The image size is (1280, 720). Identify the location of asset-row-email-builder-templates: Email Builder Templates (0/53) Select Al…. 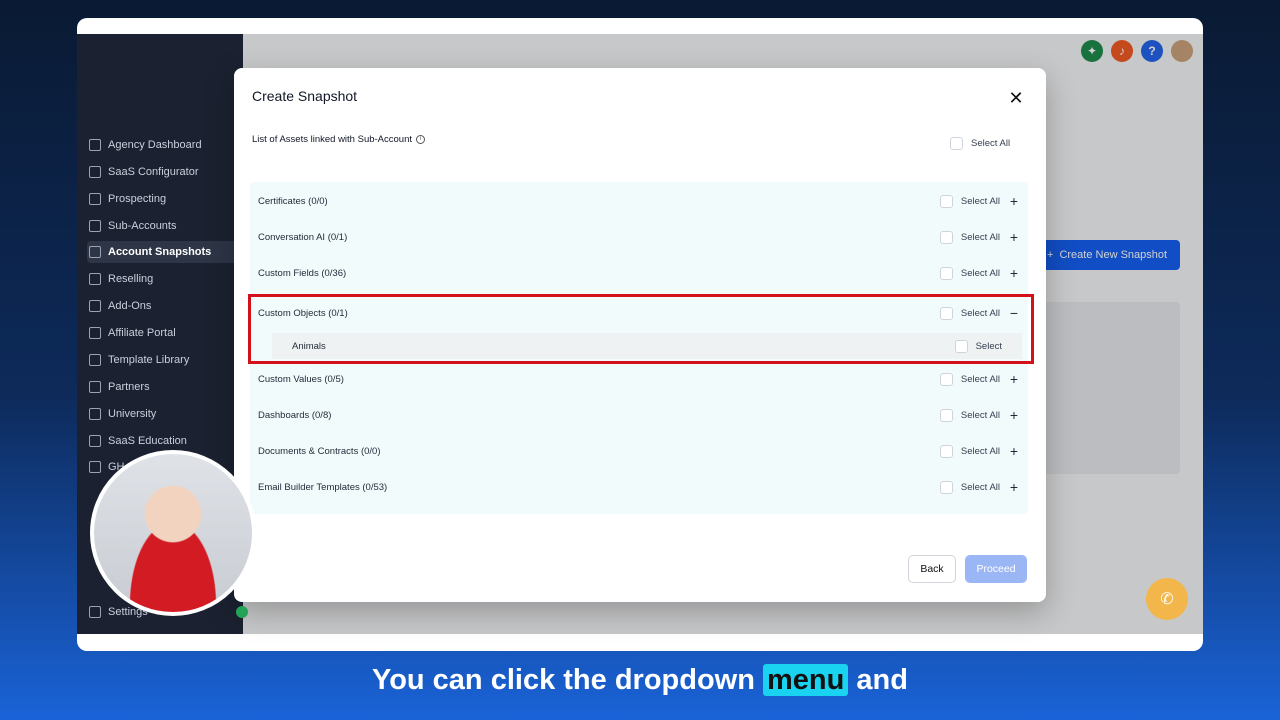
(639, 487).